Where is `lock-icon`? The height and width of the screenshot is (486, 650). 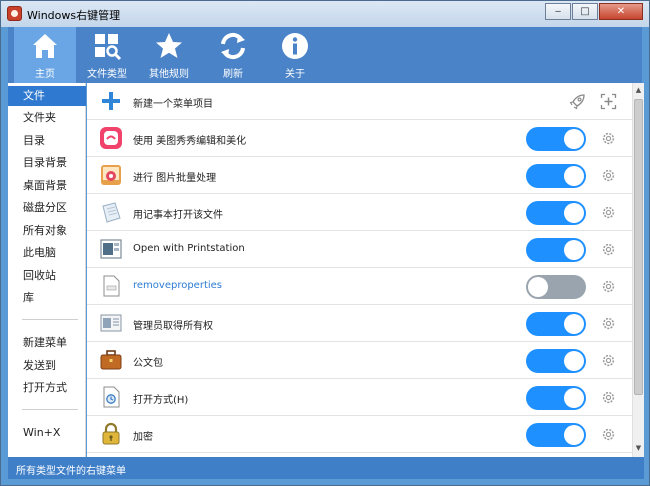 lock-icon is located at coordinates (111, 433).